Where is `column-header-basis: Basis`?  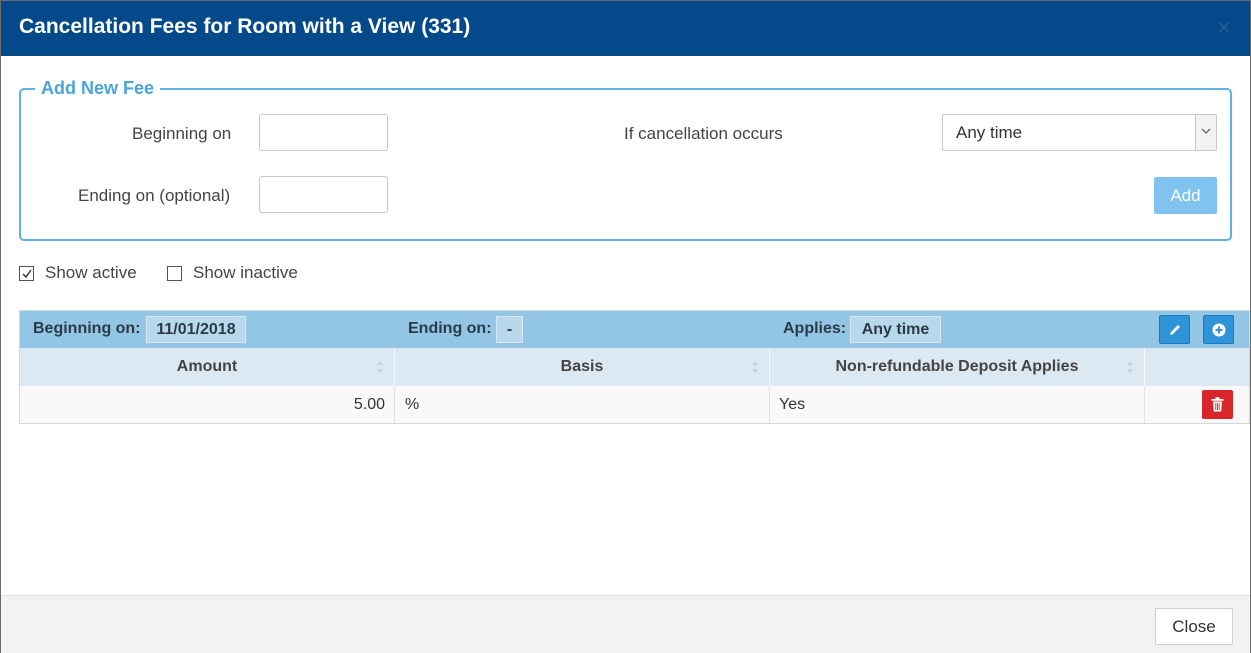 column-header-basis: Basis is located at coordinates (582, 367).